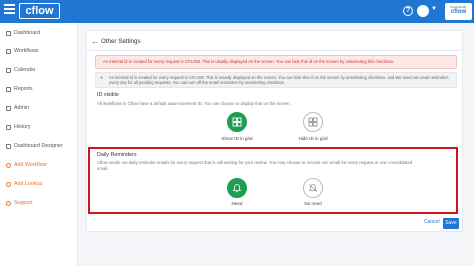 The image size is (474, 266). What do you see at coordinates (23, 203) in the screenshot?
I see `sidebar-item-label: Support` at bounding box center [23, 203].